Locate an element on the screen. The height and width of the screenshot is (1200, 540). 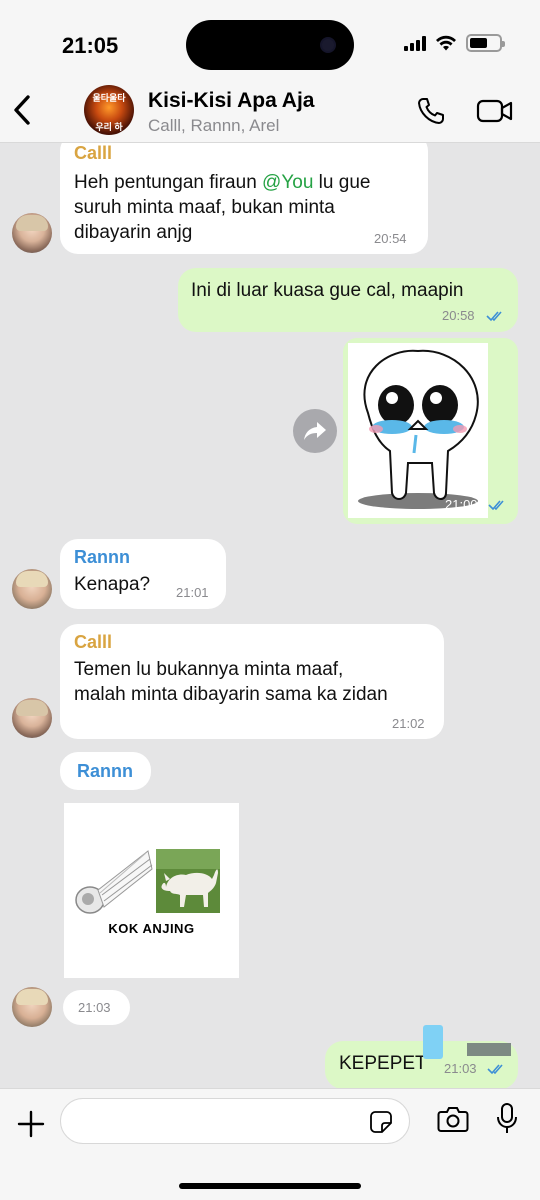
sender-tag: Rannn is located at coordinates (105, 771).